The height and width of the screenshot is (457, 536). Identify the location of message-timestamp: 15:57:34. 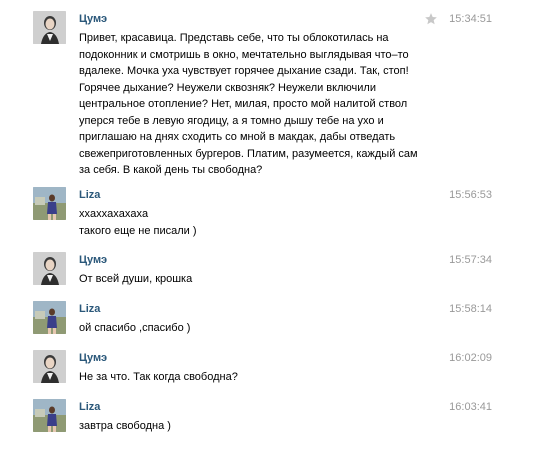
(470, 260).